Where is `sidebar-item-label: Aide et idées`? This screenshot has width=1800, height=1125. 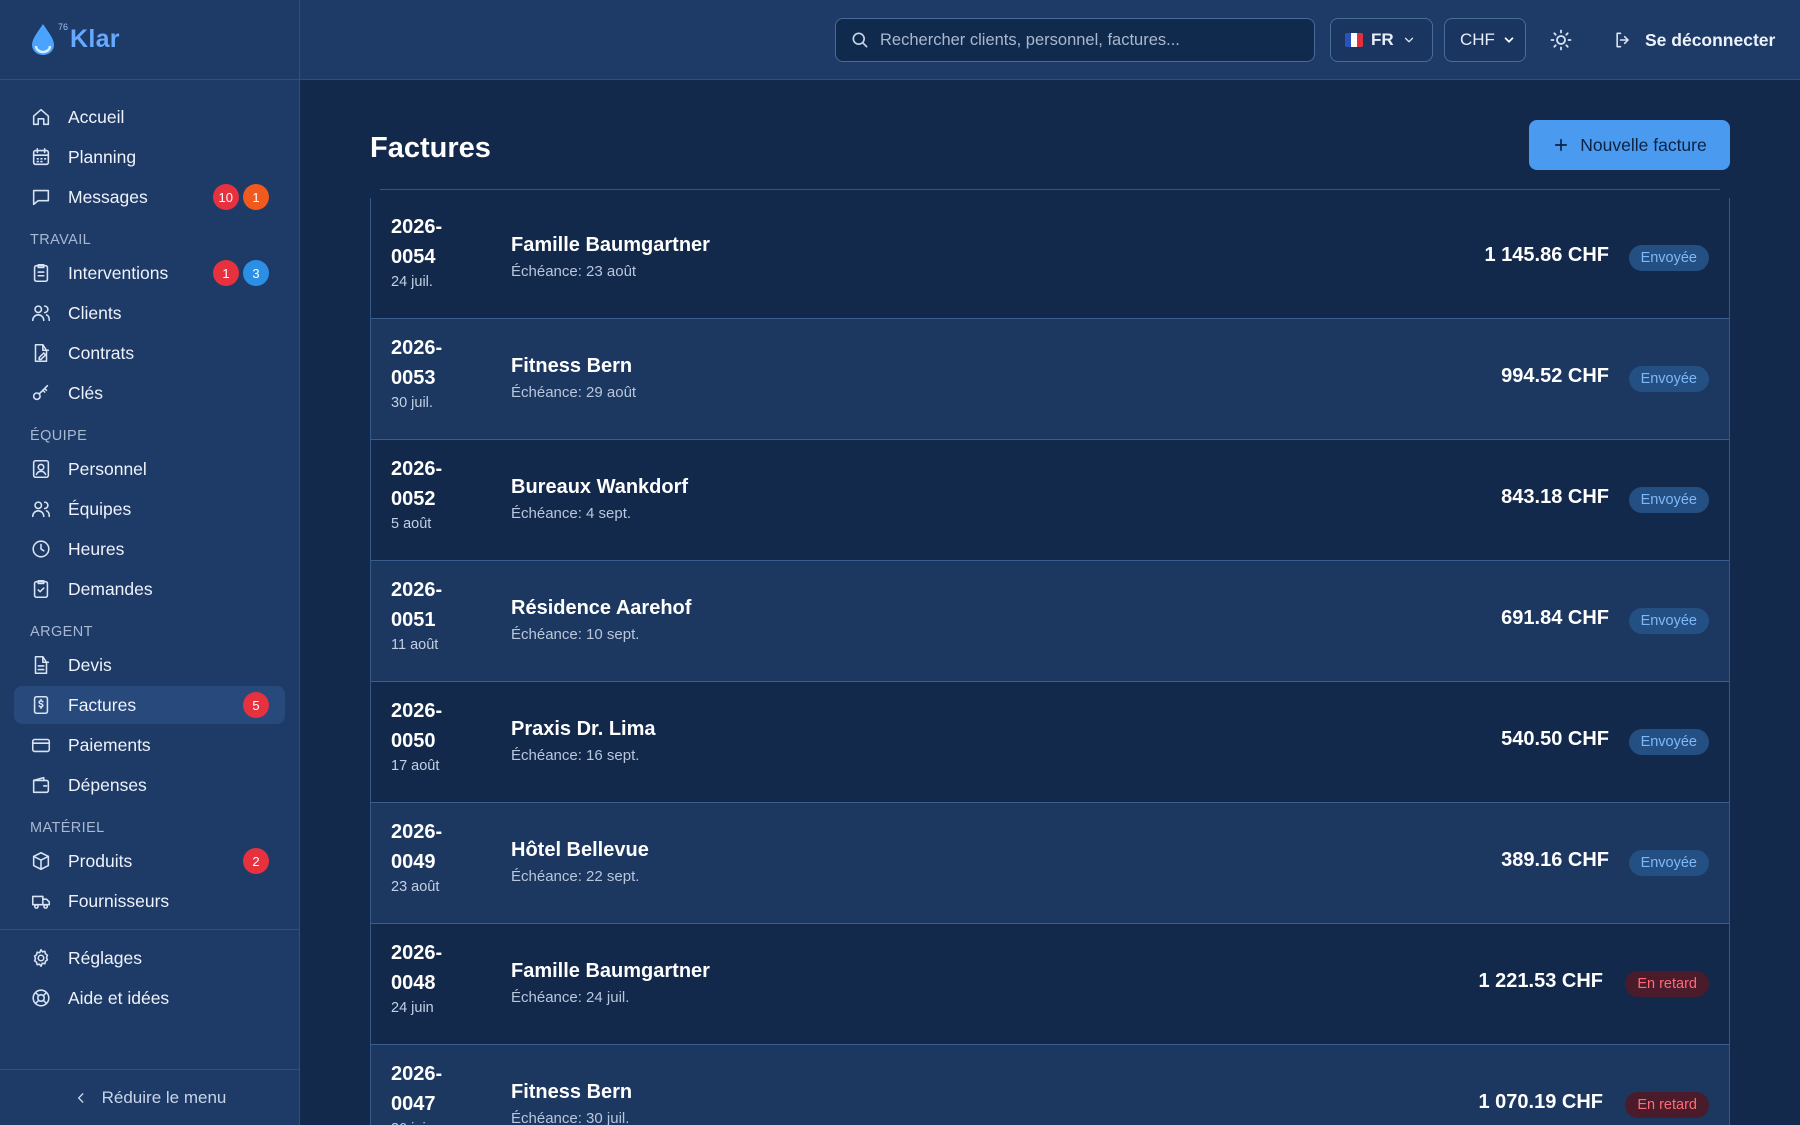 sidebar-item-label: Aide et idées is located at coordinates (119, 997).